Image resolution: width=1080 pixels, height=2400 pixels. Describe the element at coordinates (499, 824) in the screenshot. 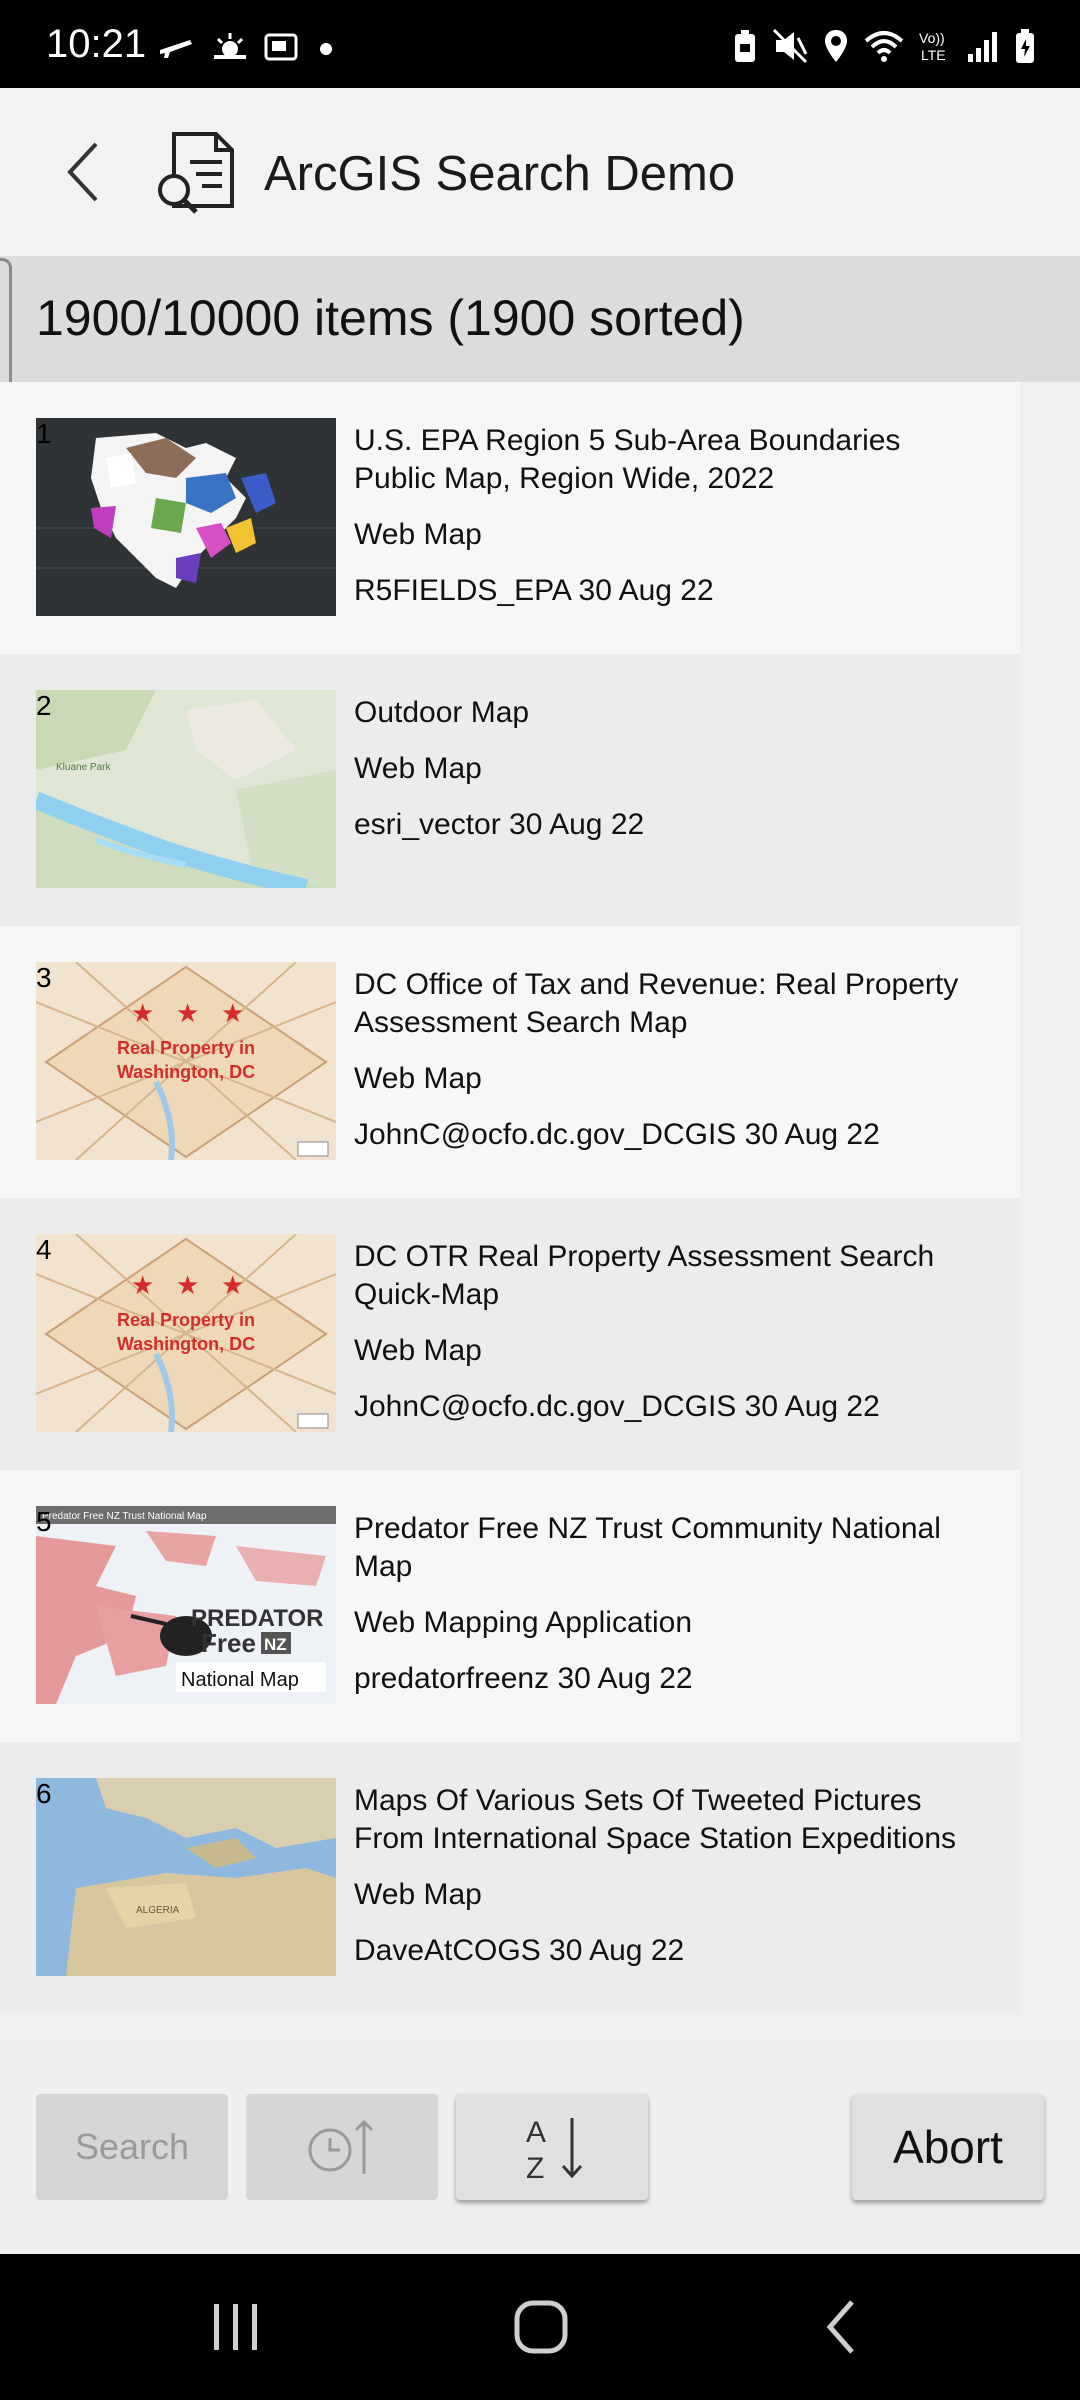

I see `item-owner-date: esri_vector 30 Aug 22` at that location.